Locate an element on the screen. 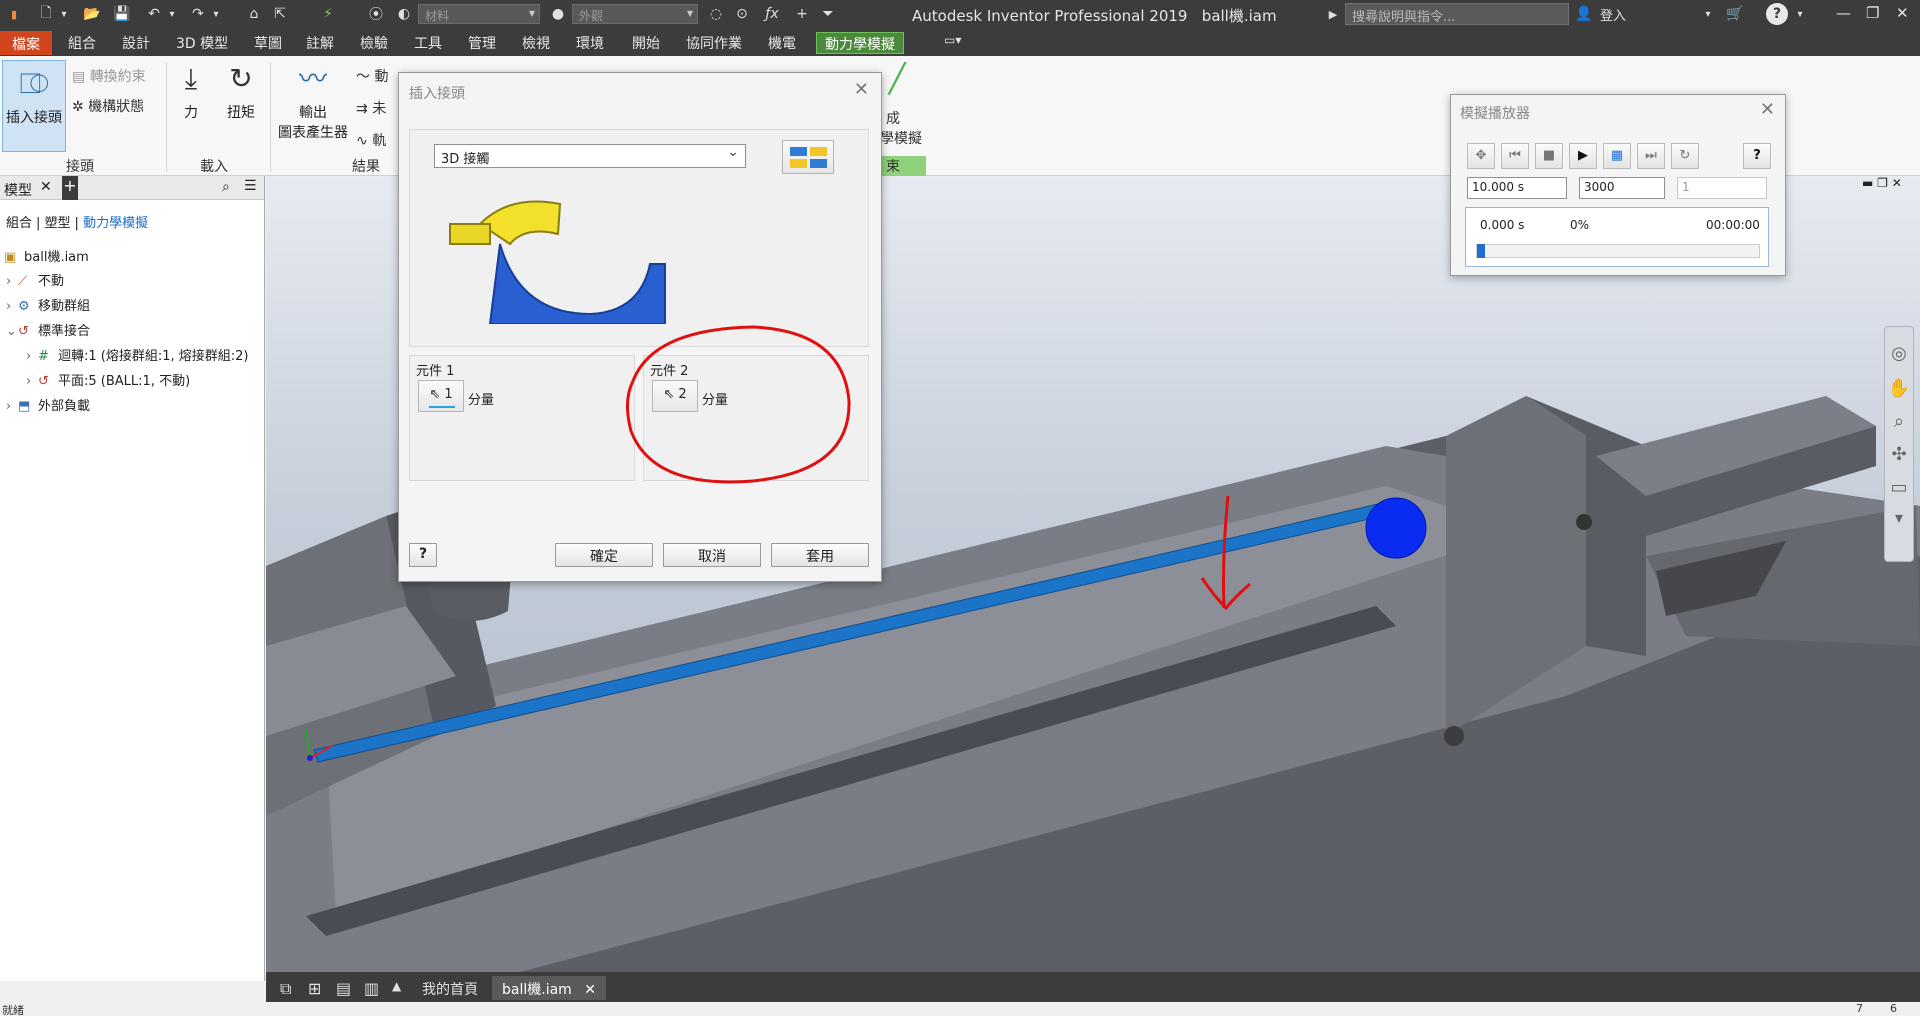 The image size is (1920, 1016). close-tab-icon: ✕ is located at coordinates (590, 990).